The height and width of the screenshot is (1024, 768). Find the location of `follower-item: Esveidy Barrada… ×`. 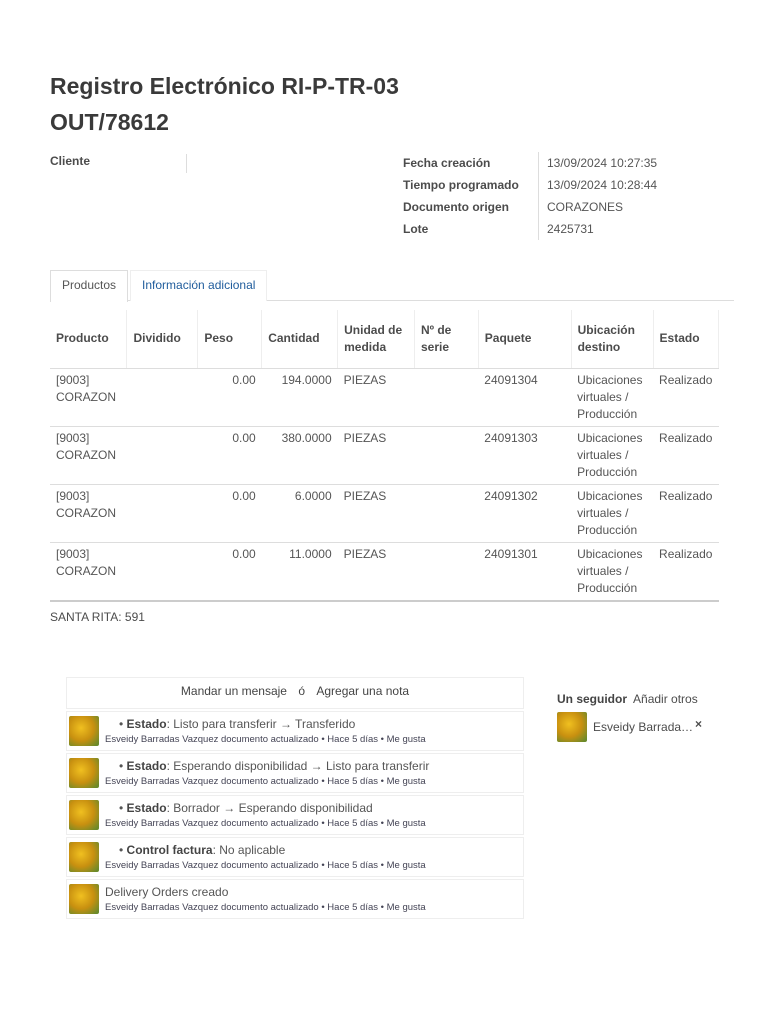

follower-item: Esveidy Barrada… × is located at coordinates (629, 727).